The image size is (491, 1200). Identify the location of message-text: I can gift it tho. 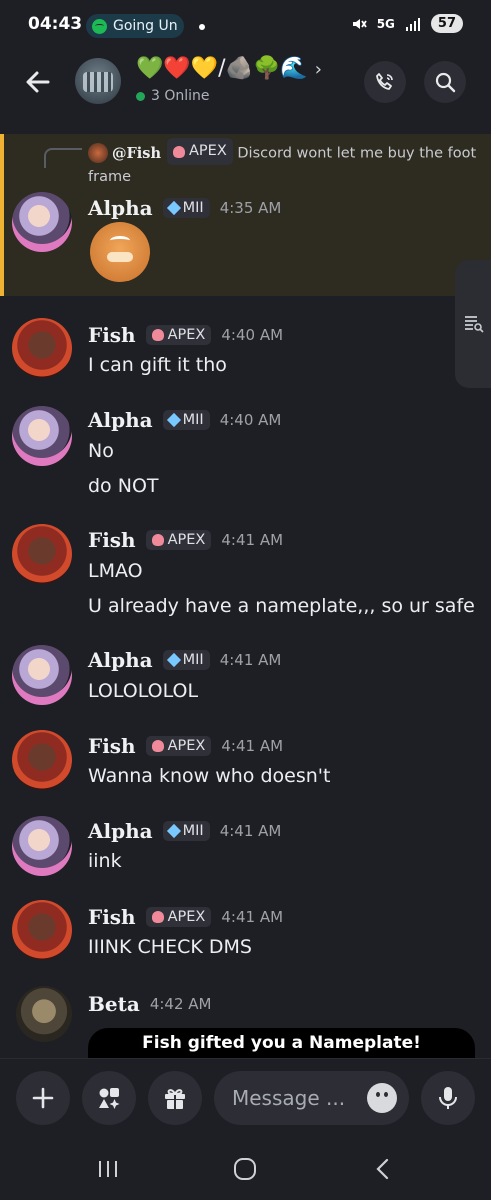
(157, 365).